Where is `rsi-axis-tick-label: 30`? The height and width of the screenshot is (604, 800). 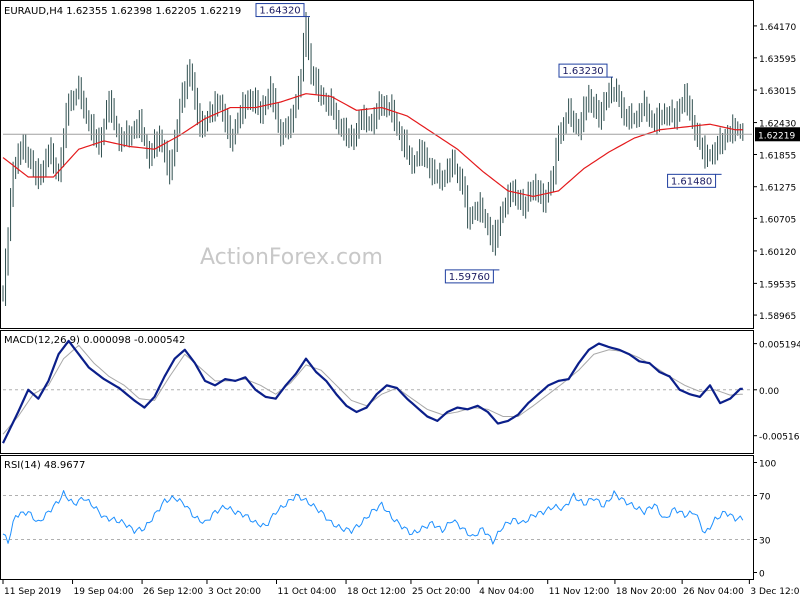 rsi-axis-tick-label: 30 is located at coordinates (765, 542).